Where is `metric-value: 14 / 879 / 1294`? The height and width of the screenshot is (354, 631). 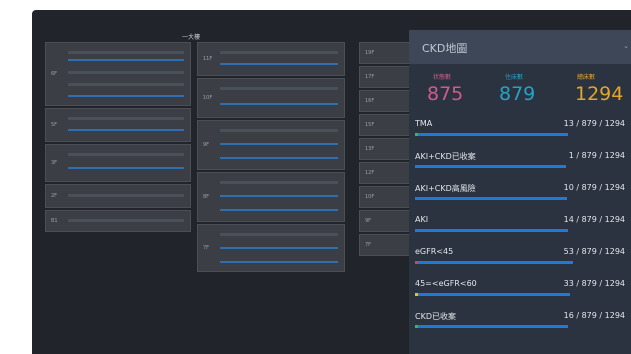 metric-value: 14 / 879 / 1294 is located at coordinates (594, 219).